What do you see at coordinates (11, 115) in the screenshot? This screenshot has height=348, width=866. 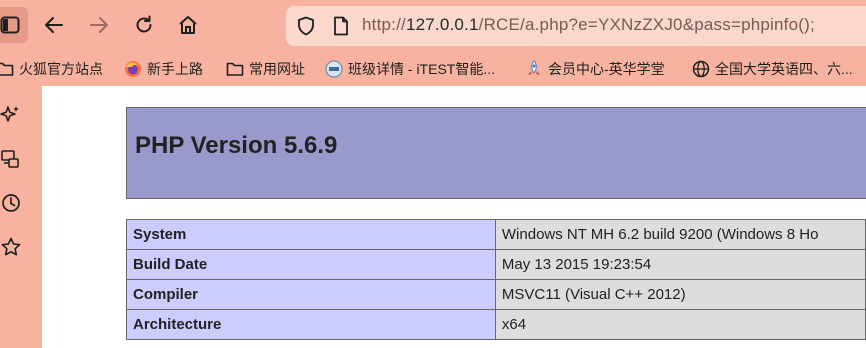 I see `ai-chatbot-sparkle-icon` at bounding box center [11, 115].